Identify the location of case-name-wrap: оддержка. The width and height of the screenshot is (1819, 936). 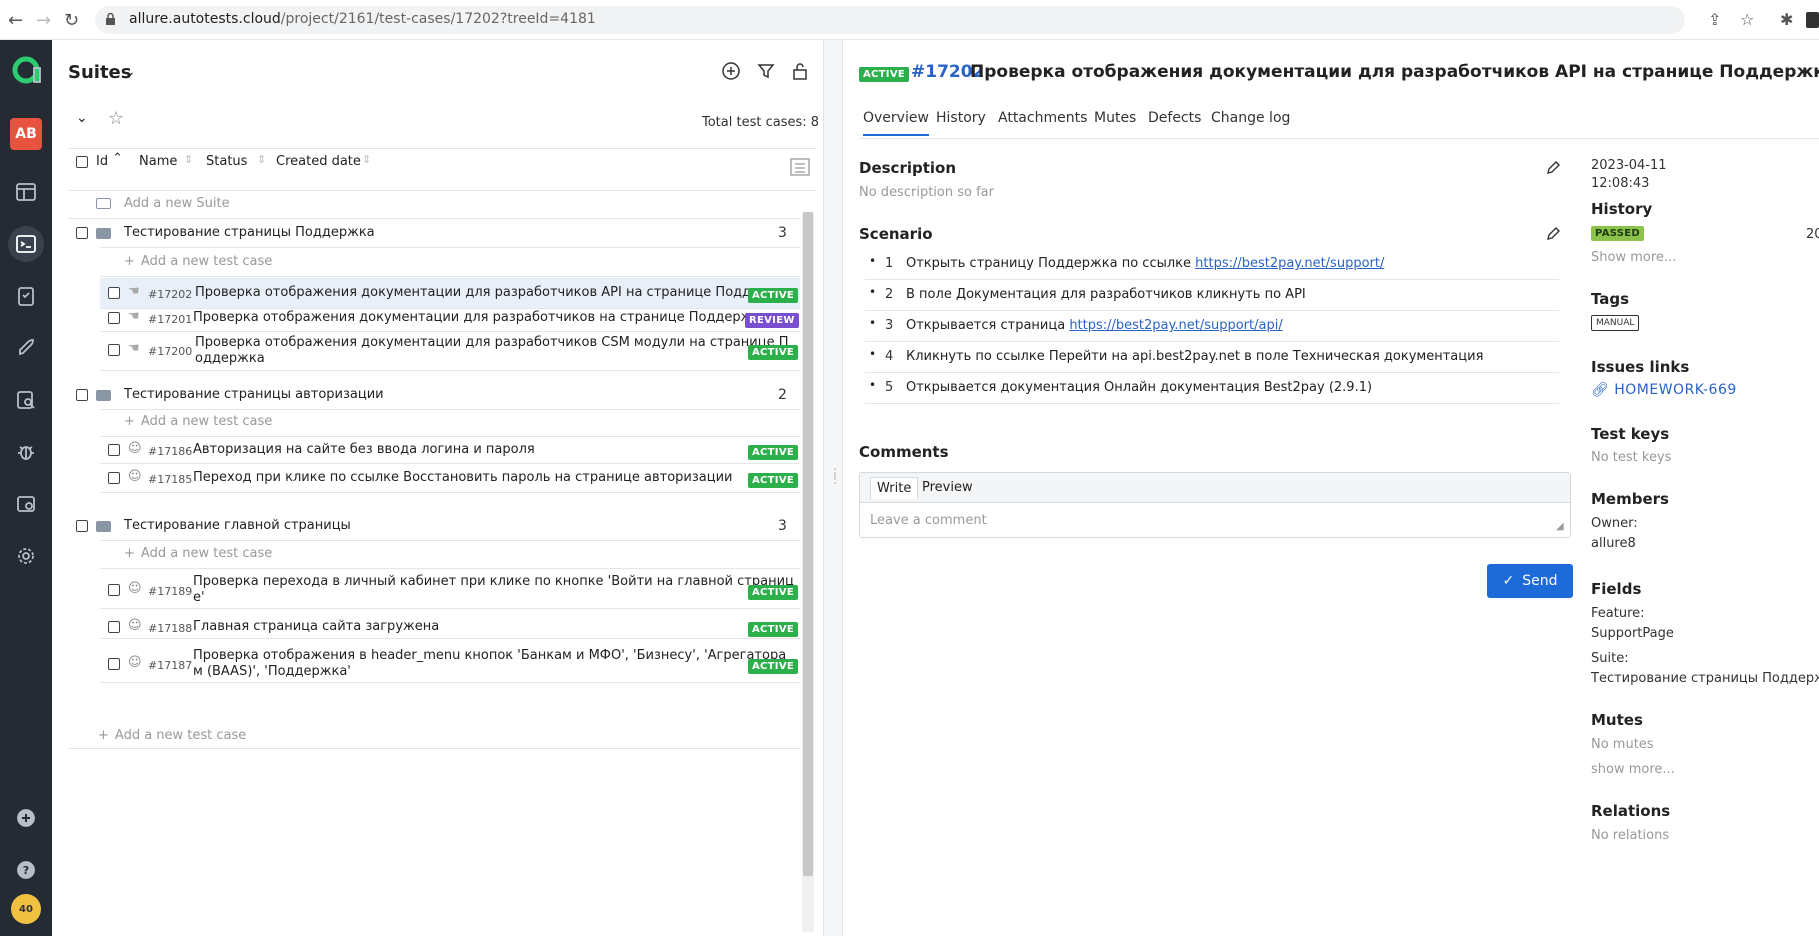
(230, 358).